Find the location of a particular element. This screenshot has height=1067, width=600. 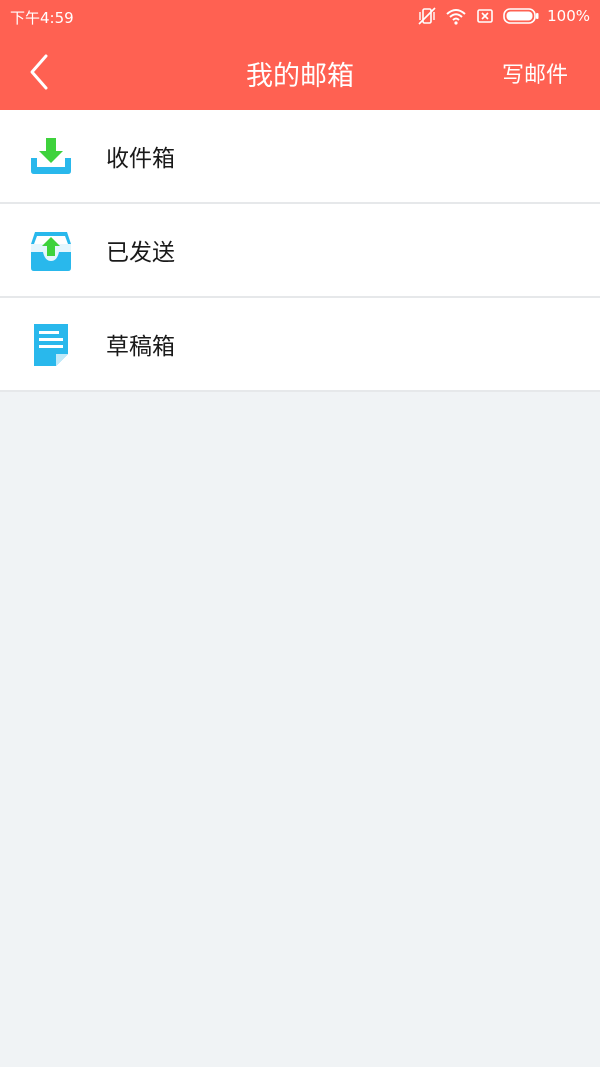

chevron-left-icon is located at coordinates (39, 72).